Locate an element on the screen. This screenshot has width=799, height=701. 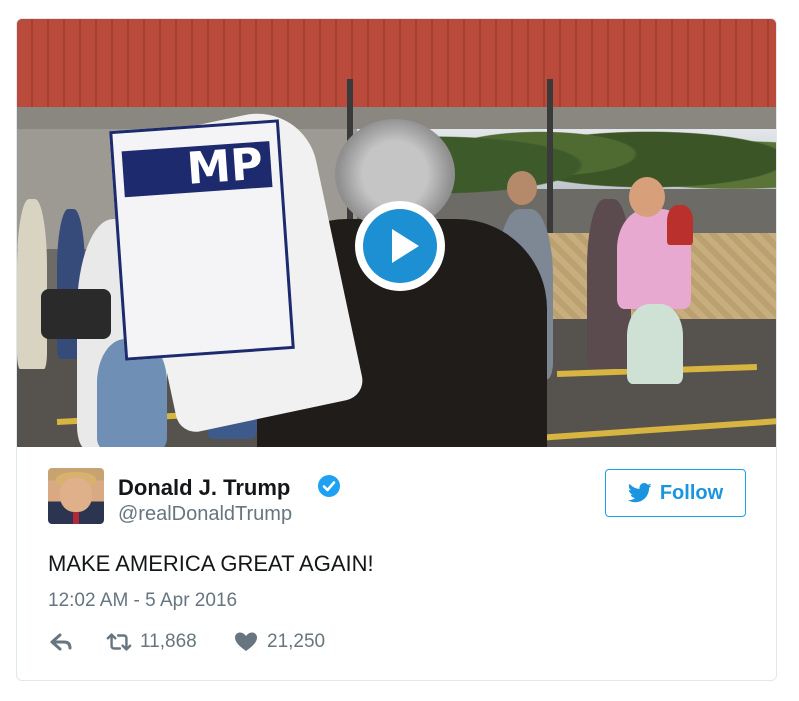
like-button: 21,250 is located at coordinates (279, 642).